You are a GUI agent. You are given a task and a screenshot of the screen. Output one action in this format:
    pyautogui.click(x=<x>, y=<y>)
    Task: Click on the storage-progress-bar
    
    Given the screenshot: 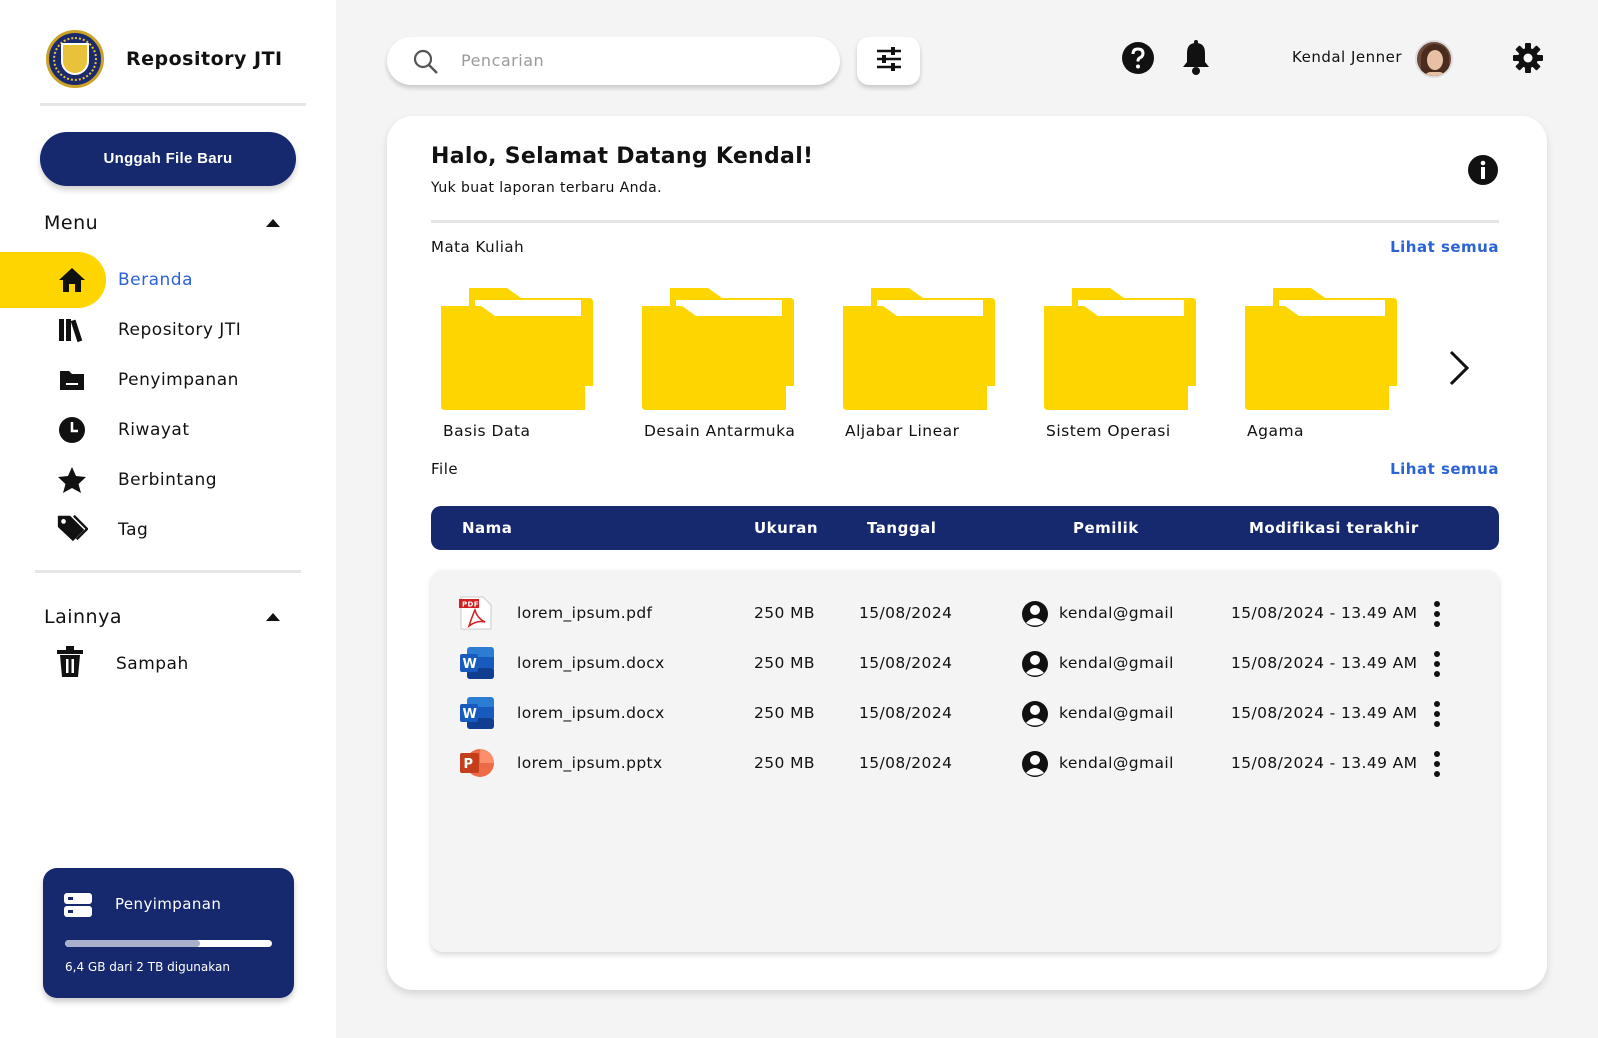 What is the action you would take?
    pyautogui.click(x=168, y=943)
    